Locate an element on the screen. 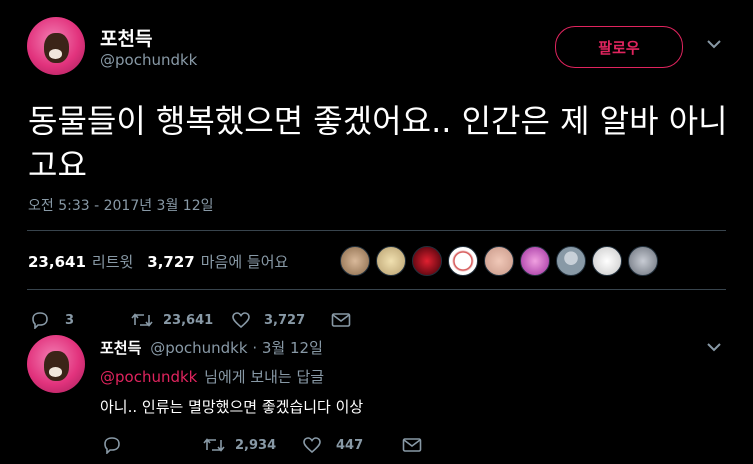 Image resolution: width=753 pixels, height=464 pixels. direct-message-button is located at coordinates (341, 320).